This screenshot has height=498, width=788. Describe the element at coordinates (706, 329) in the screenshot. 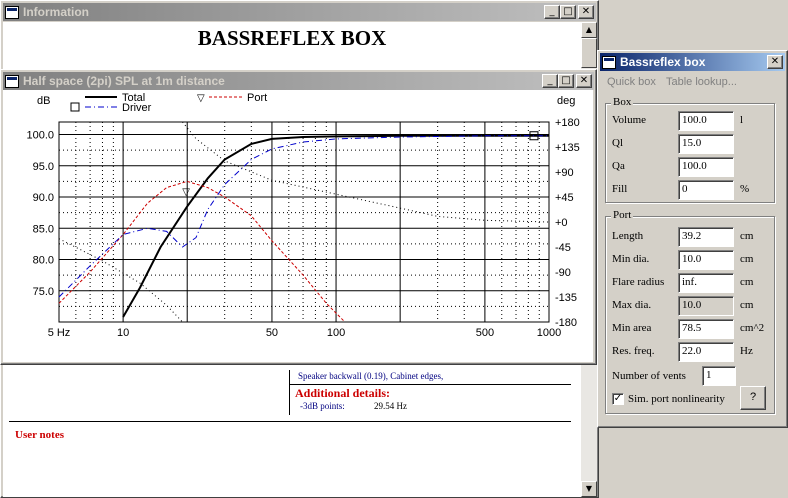

I see `port-field-input: 78.5` at that location.